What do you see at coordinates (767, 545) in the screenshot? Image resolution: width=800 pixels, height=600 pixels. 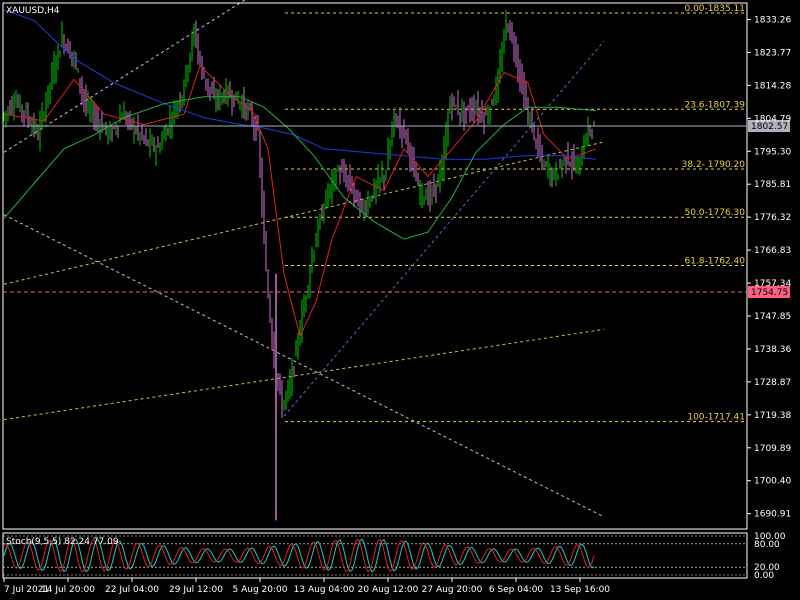 I see `stochastic-tick-label: 80.00` at bounding box center [767, 545].